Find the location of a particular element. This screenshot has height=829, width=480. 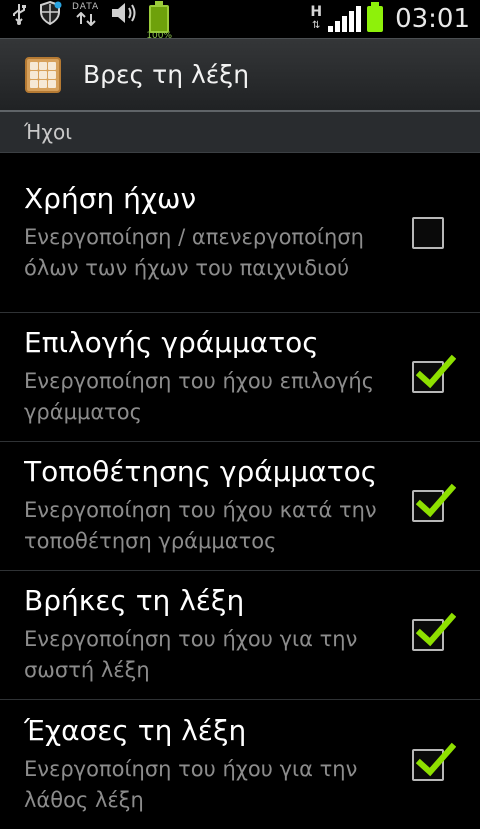

shield-icon is located at coordinates (50, 19).